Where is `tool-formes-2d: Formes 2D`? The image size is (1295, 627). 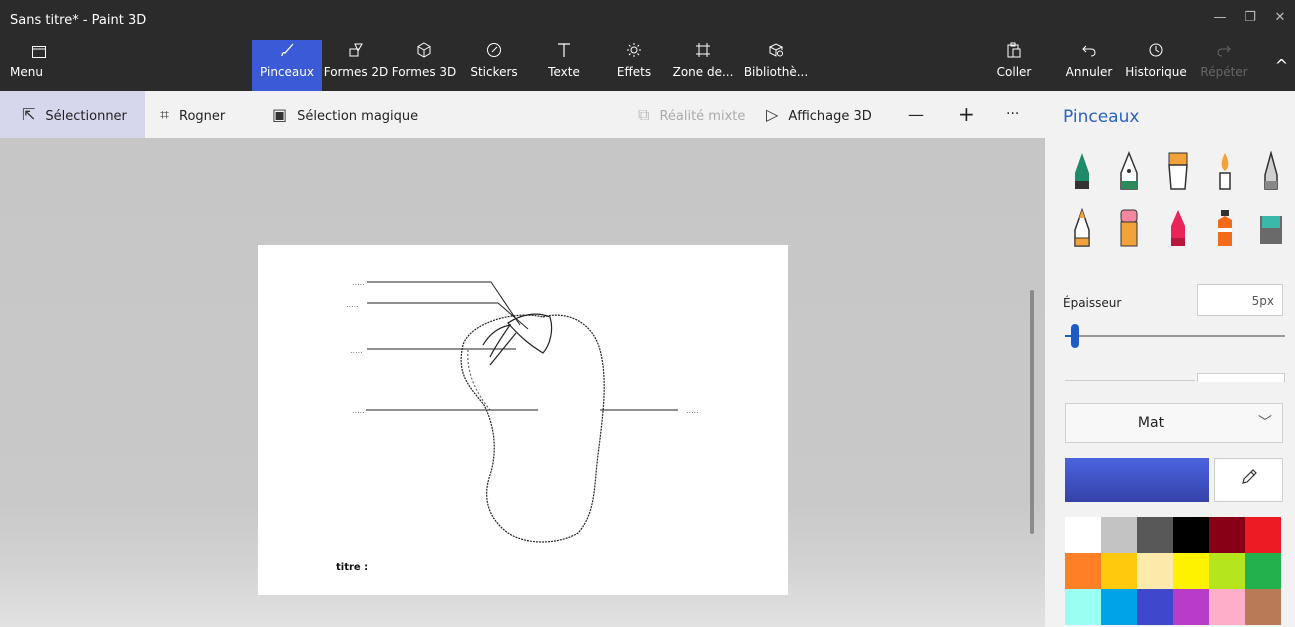 tool-formes-2d: Formes 2D is located at coordinates (356, 65).